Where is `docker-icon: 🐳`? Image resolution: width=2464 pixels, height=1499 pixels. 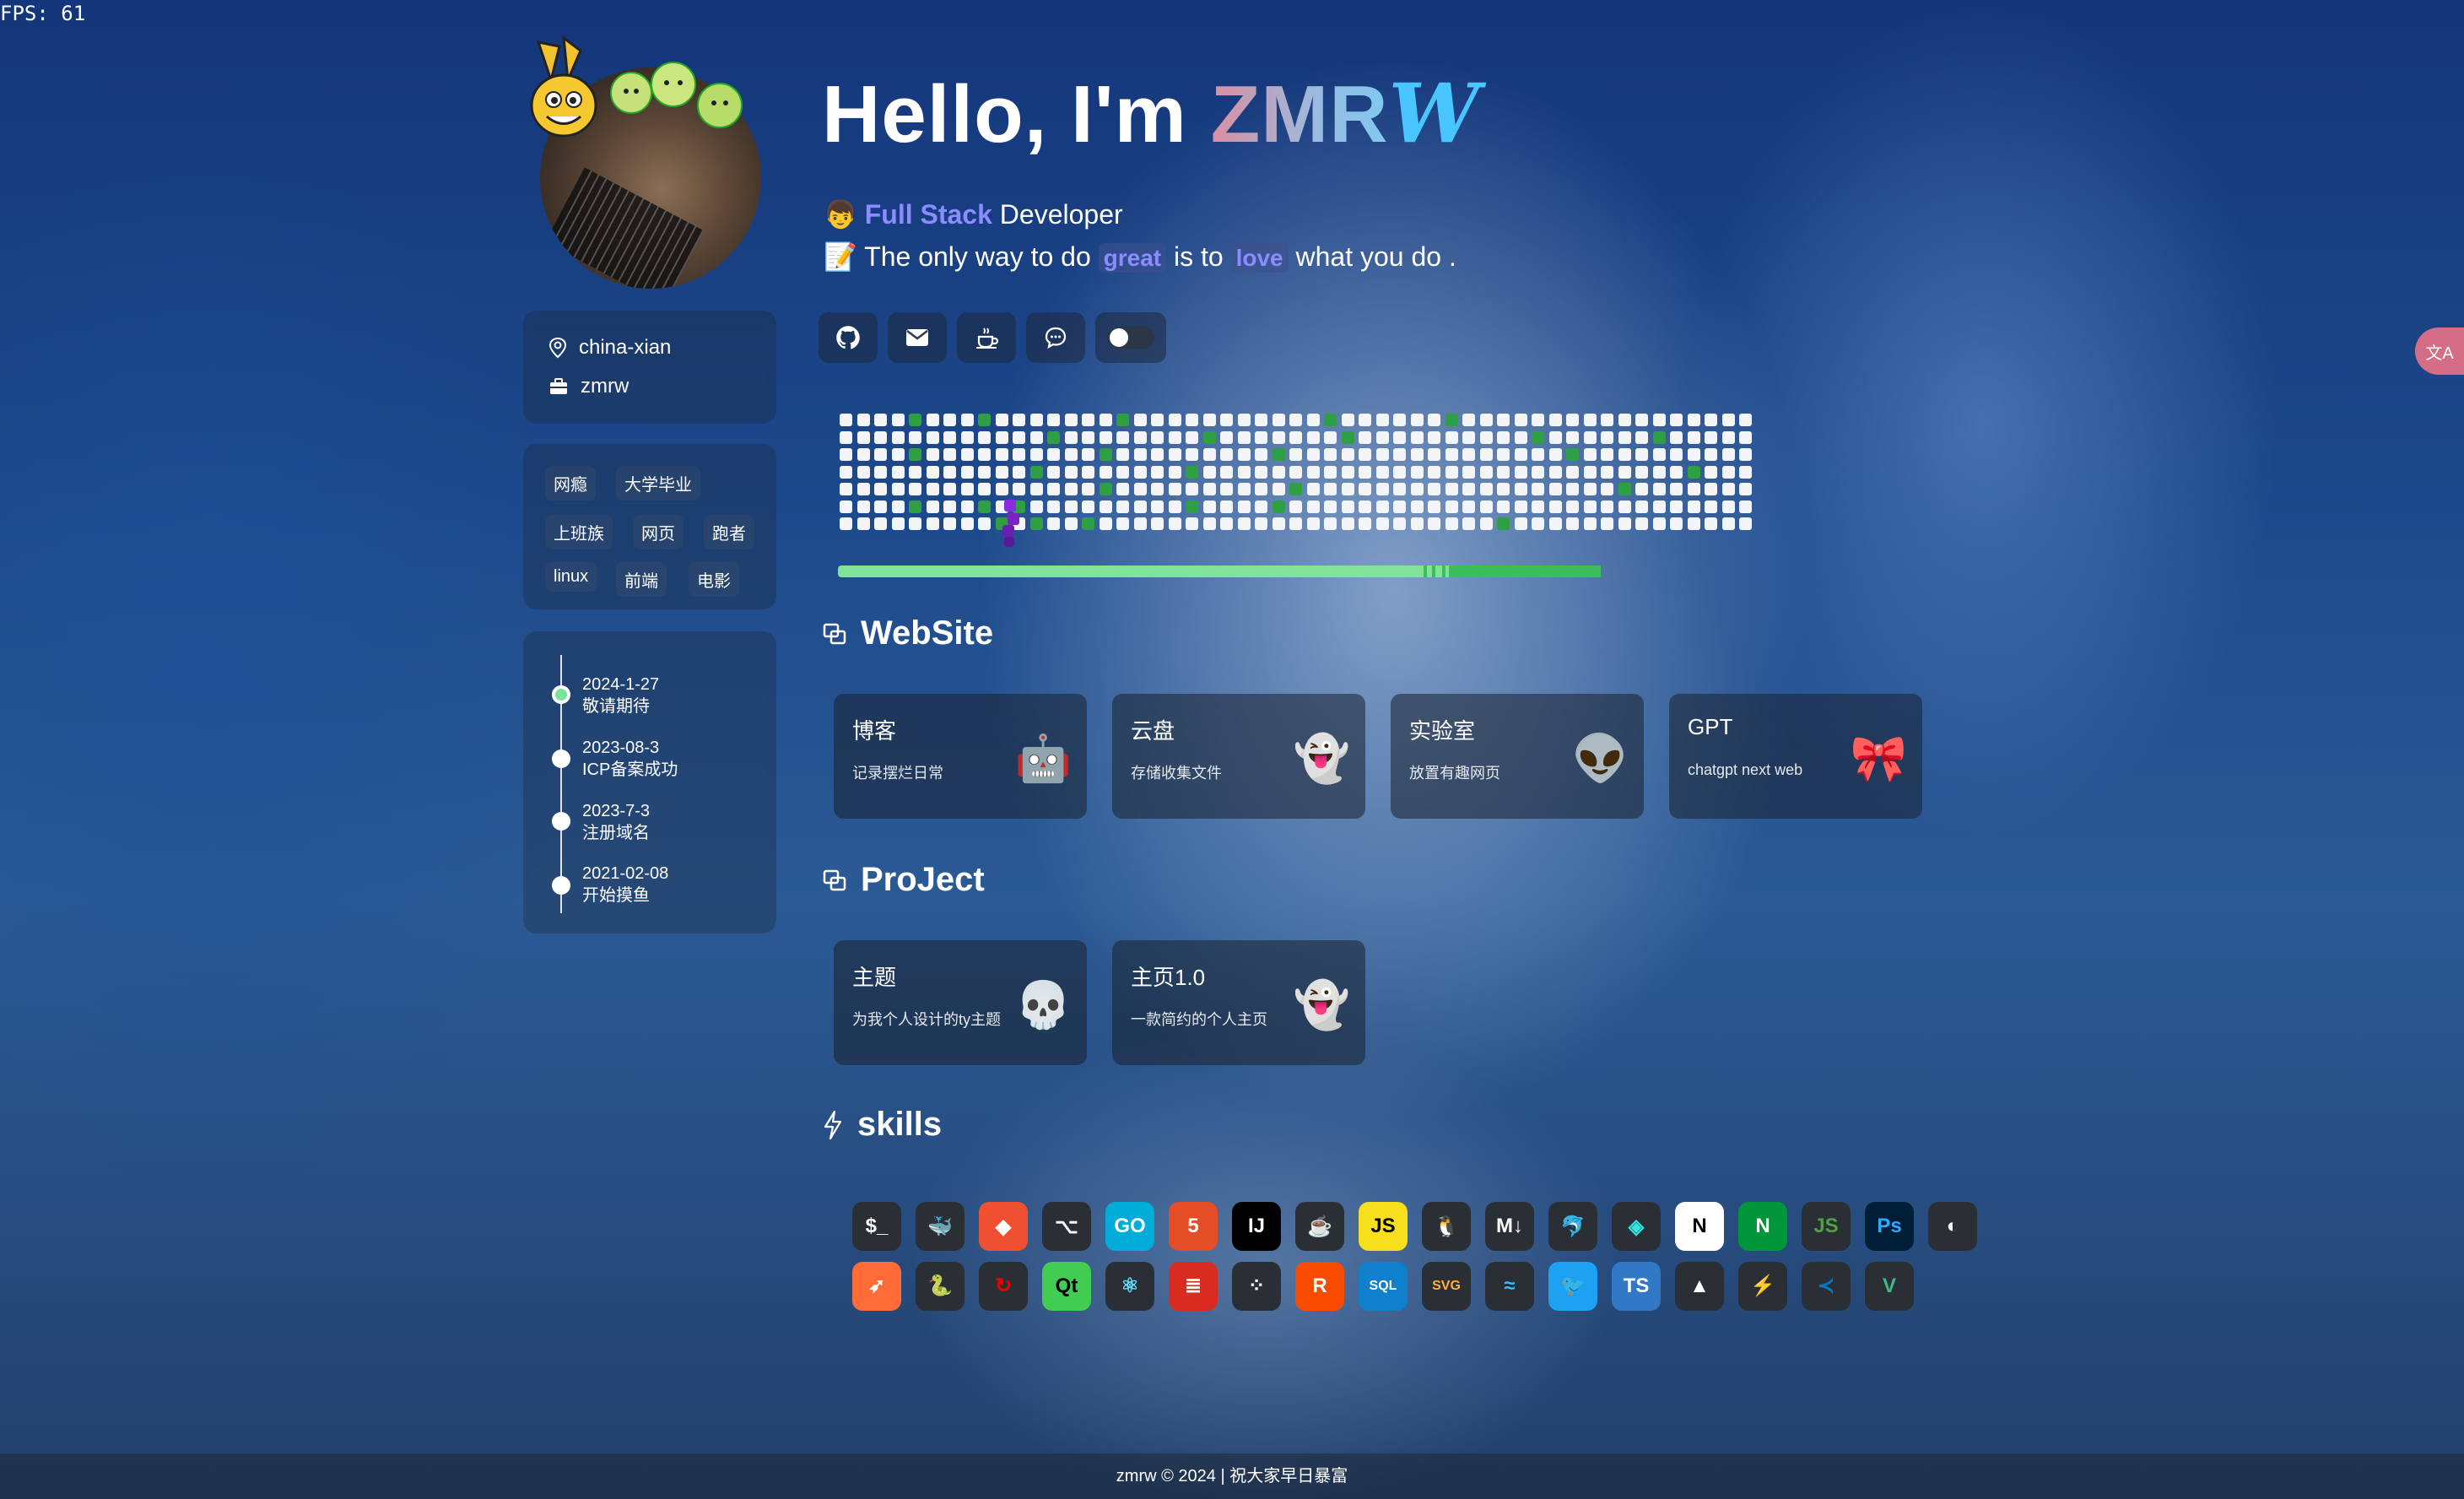 docker-icon: 🐳 is located at coordinates (941, 1226).